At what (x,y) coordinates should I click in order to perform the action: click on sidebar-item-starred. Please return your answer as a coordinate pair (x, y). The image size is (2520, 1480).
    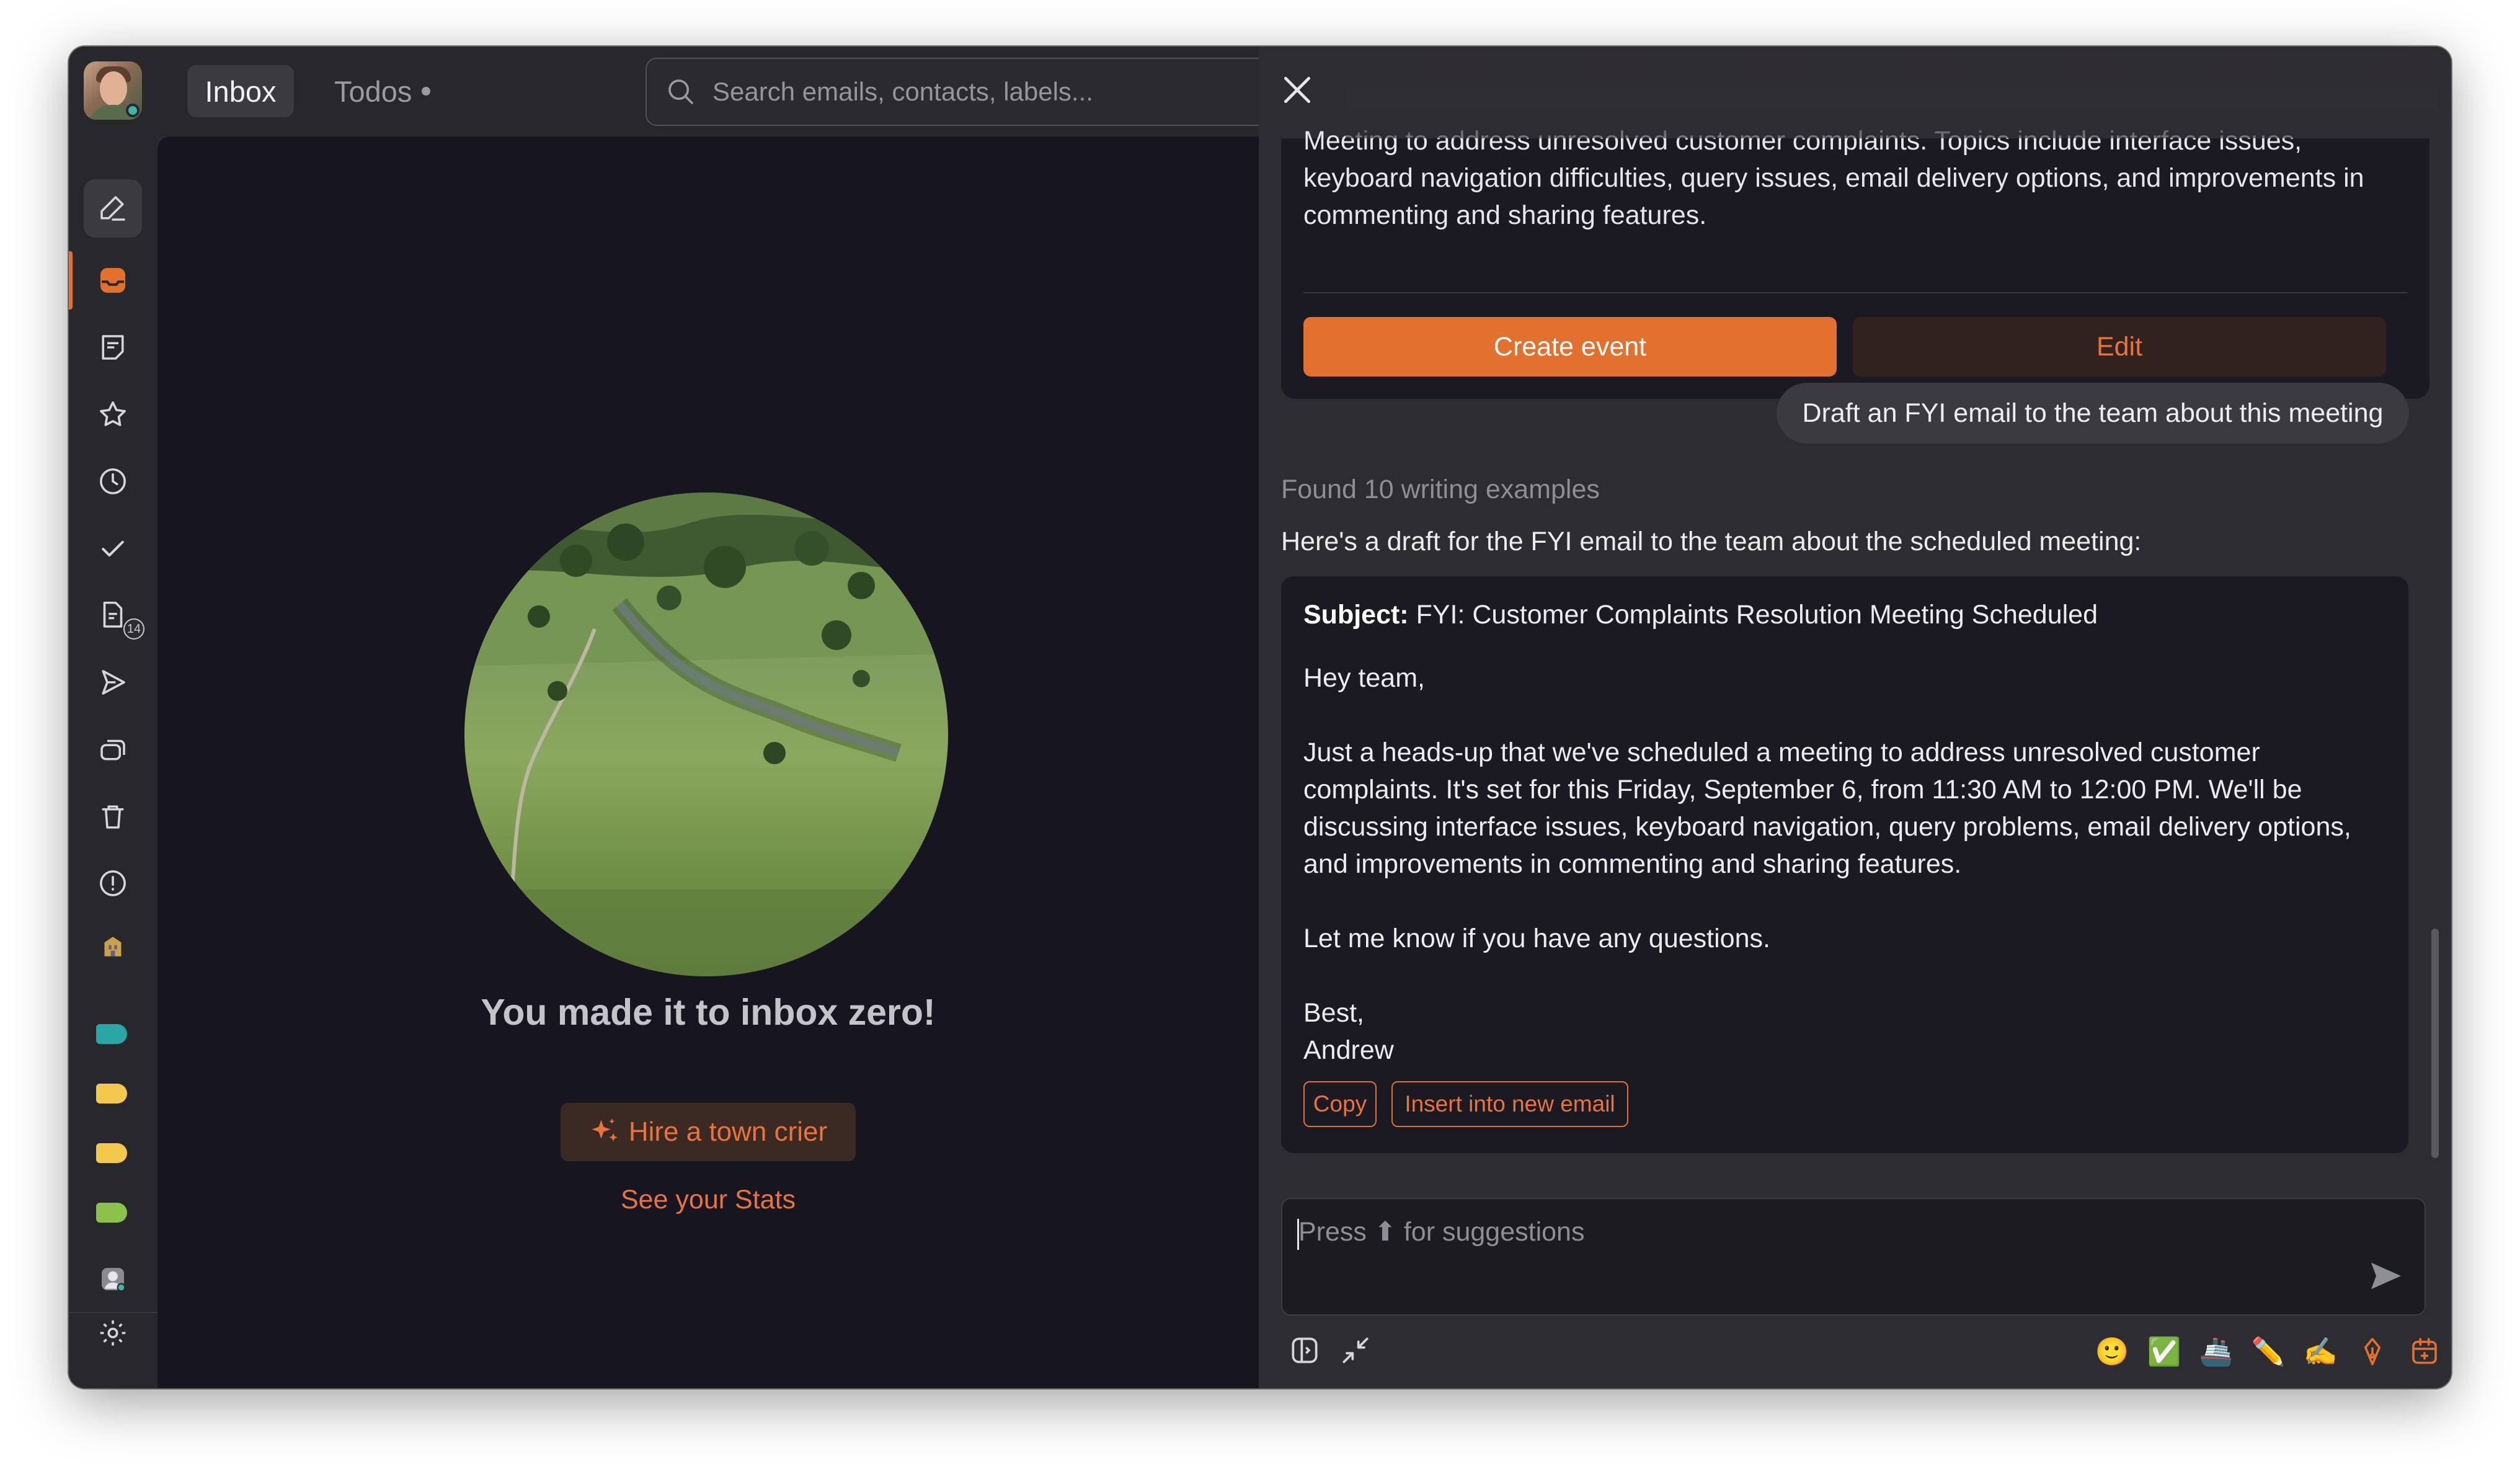
    Looking at the image, I should click on (113, 414).